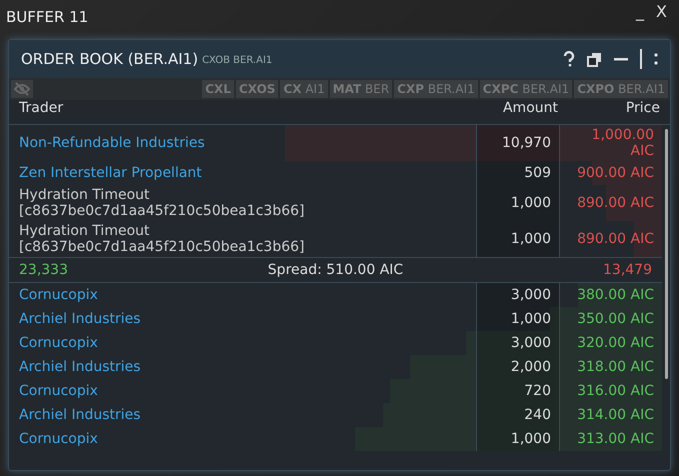 The width and height of the screenshot is (679, 476). I want to click on price-cell-text: 314.00 AIC, so click(615, 415).